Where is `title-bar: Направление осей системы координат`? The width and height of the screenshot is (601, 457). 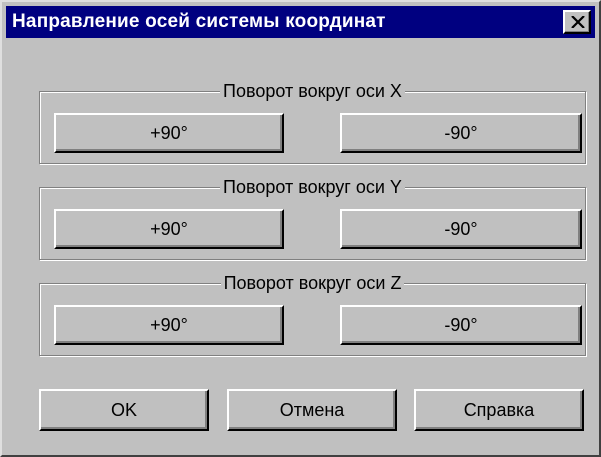 title-bar: Направление осей системы координат is located at coordinates (300, 22).